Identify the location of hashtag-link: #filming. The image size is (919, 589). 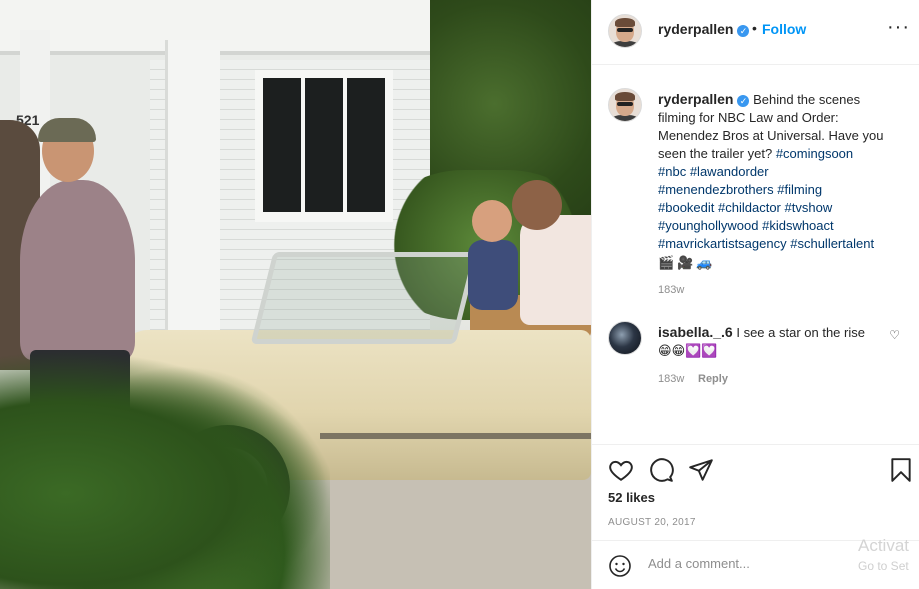
(799, 189).